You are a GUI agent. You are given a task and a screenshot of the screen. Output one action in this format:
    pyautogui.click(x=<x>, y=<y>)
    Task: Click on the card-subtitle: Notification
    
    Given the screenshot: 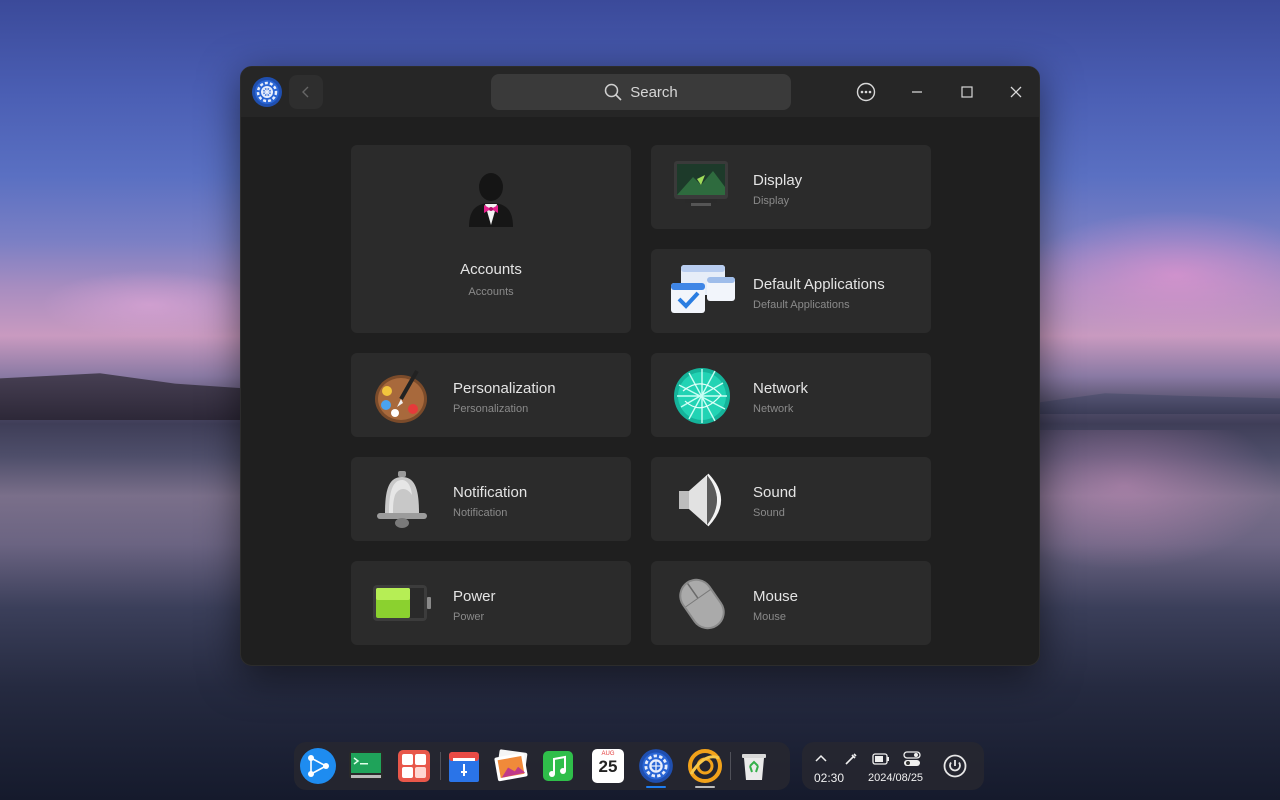 What is the action you would take?
    pyautogui.click(x=480, y=513)
    